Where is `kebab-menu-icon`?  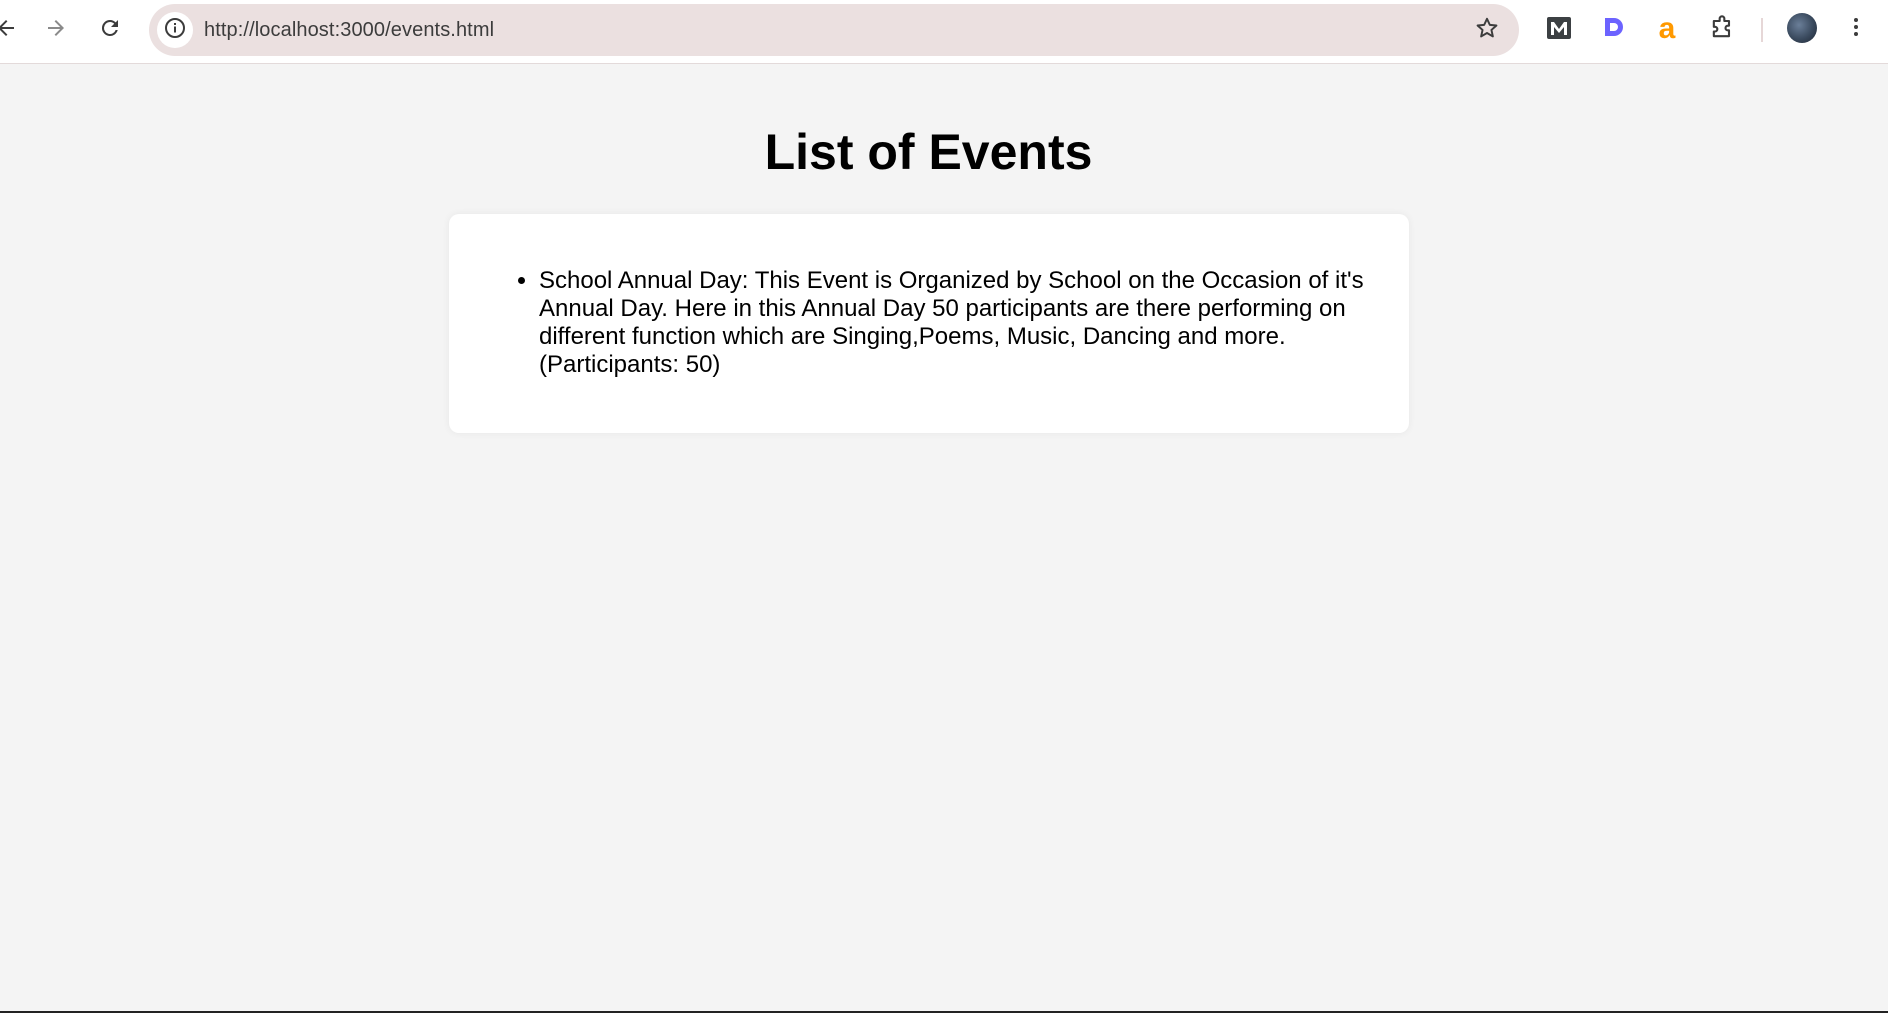
kebab-menu-icon is located at coordinates (1856, 29).